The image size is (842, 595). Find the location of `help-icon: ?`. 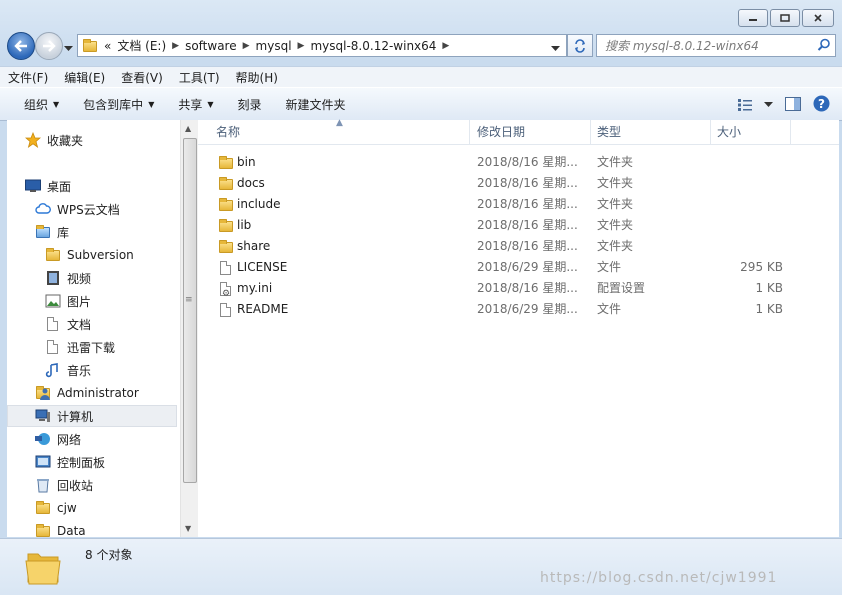

help-icon: ? is located at coordinates (821, 103).